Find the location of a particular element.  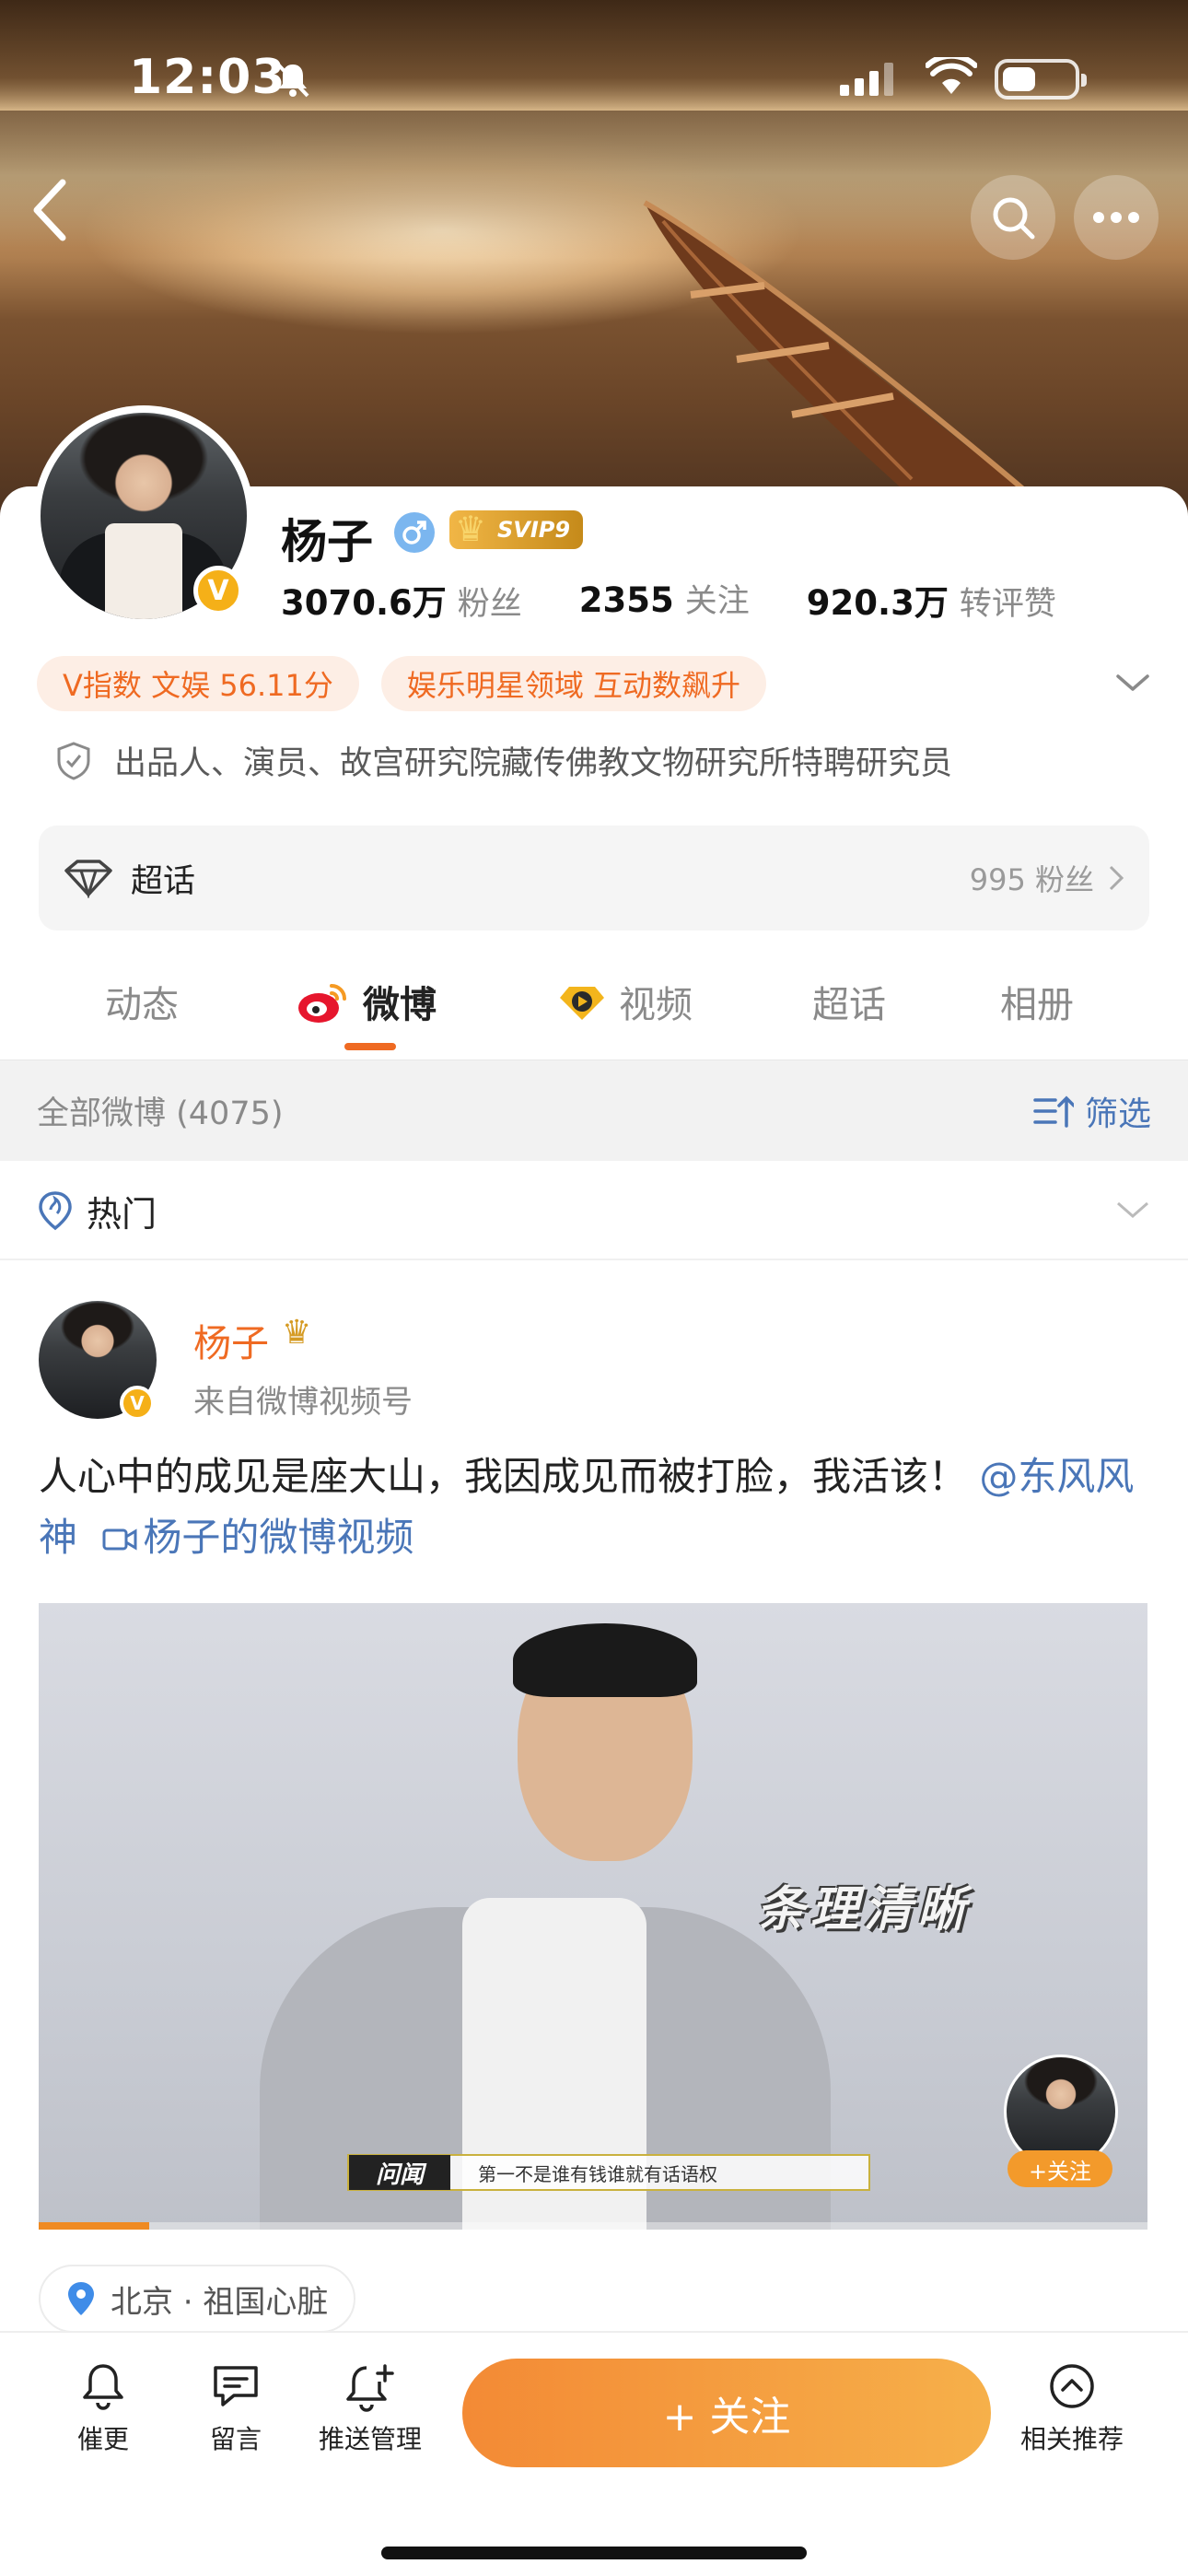

video-link-label: 杨子的微博视频 is located at coordinates (278, 1537).